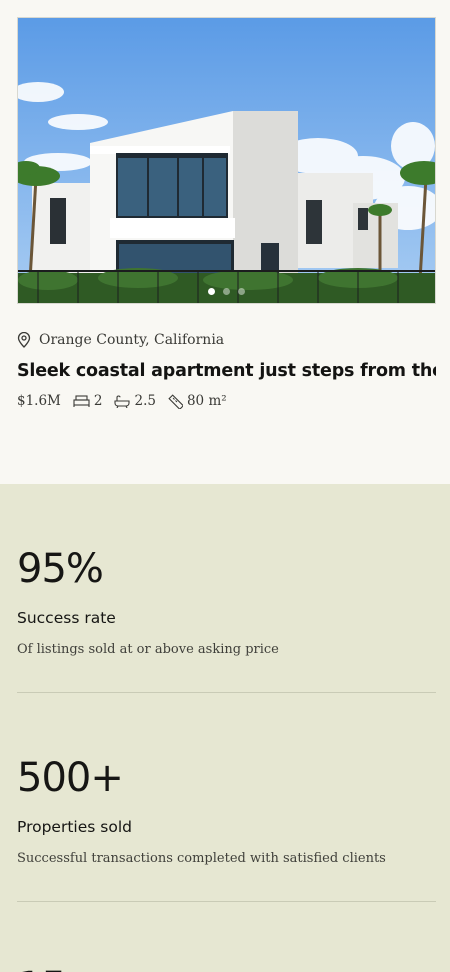 The image size is (450, 972). I want to click on listing-price: $1.6M, so click(39, 401).